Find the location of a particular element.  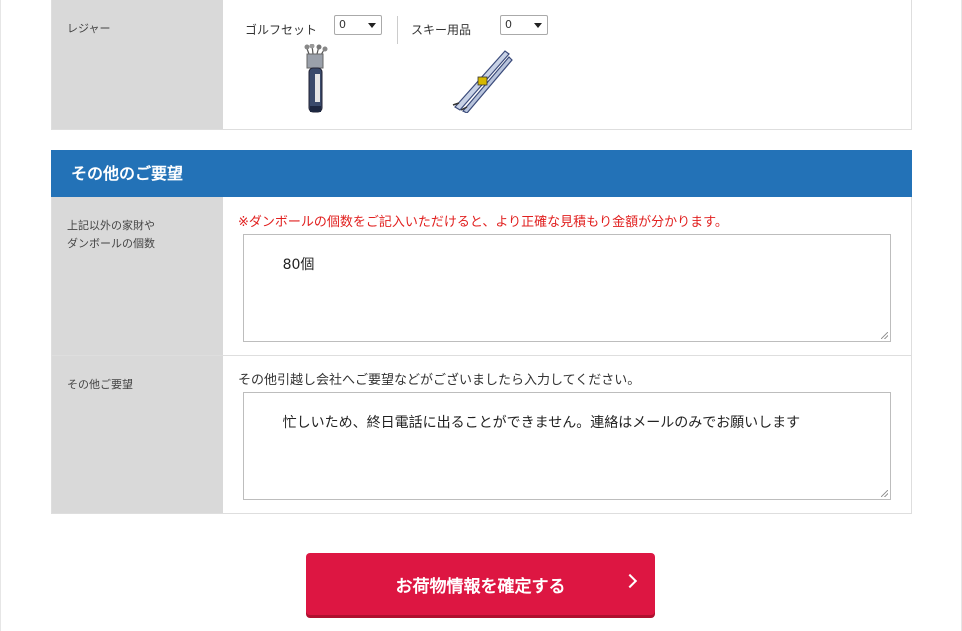

confirm-luggage-button: お荷物情報を確定する is located at coordinates (480, 584).